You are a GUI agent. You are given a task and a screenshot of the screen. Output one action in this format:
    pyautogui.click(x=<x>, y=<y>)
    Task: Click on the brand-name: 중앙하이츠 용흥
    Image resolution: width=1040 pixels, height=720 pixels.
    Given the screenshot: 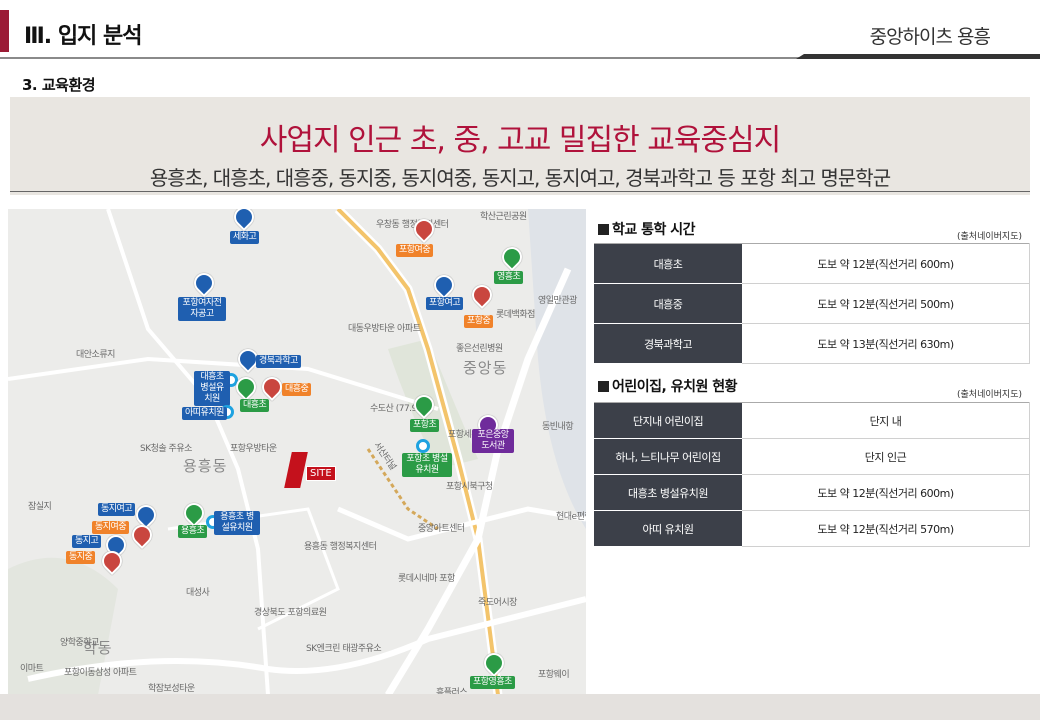 What is the action you would take?
    pyautogui.click(x=930, y=37)
    